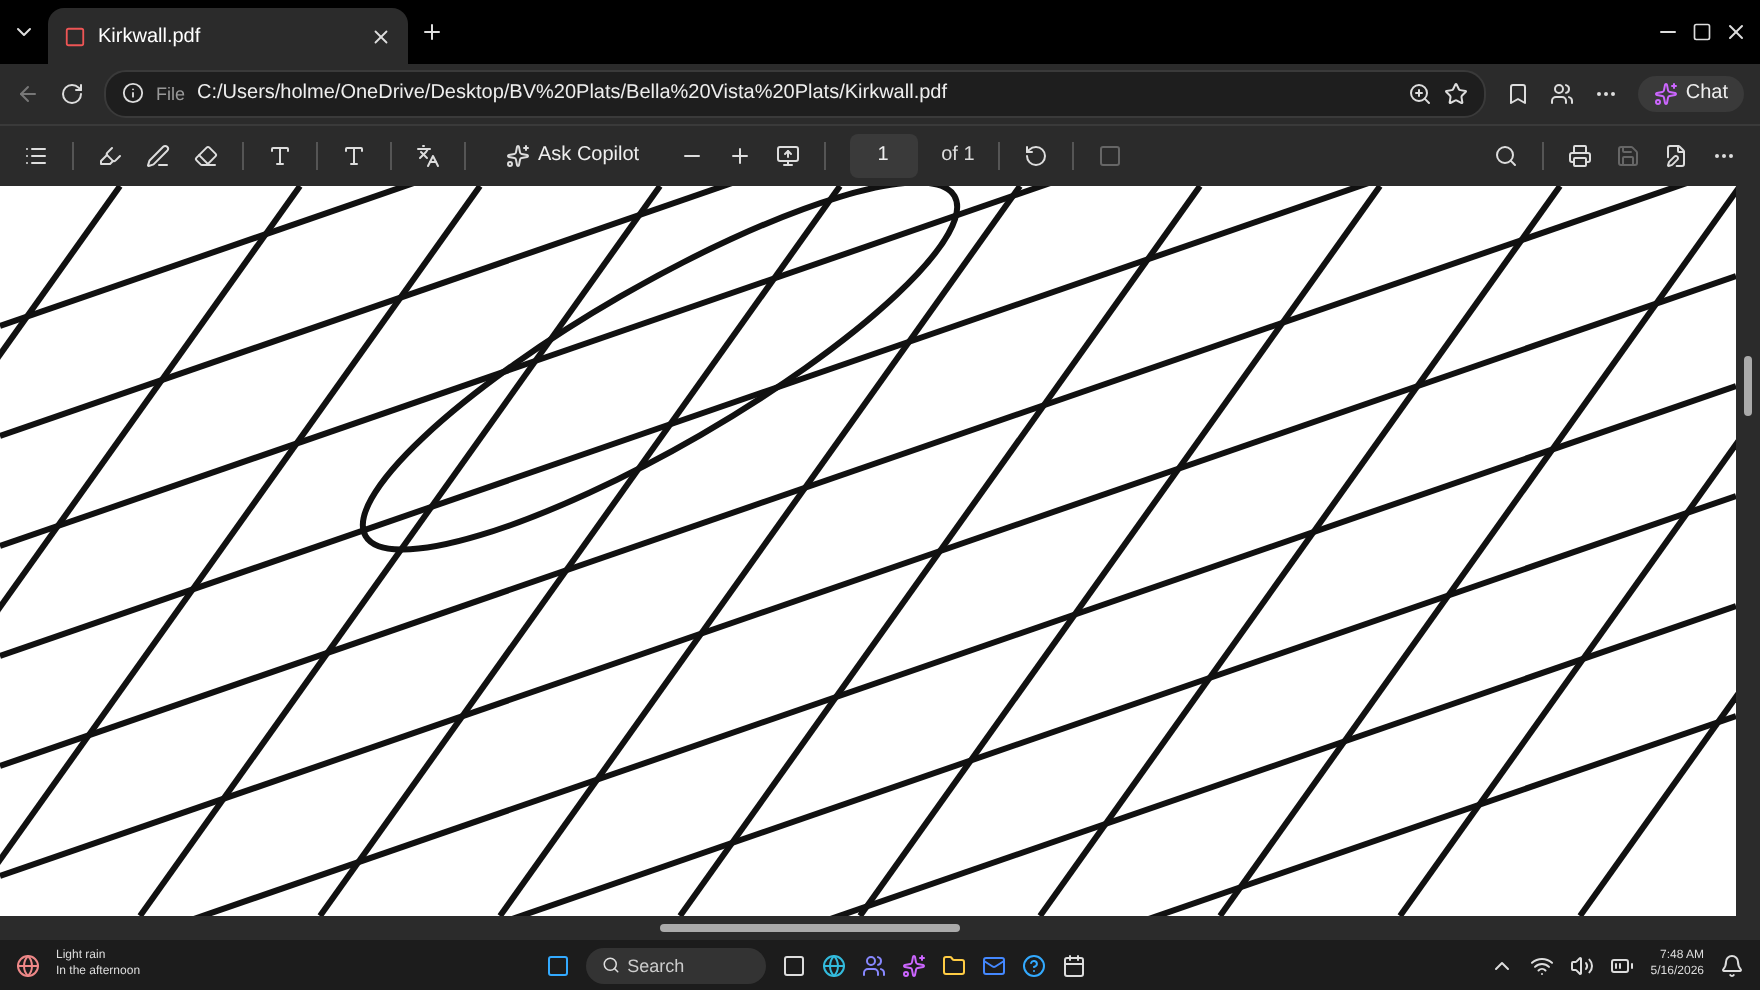 The height and width of the screenshot is (990, 1760). What do you see at coordinates (28, 93) in the screenshot?
I see `back-icon` at bounding box center [28, 93].